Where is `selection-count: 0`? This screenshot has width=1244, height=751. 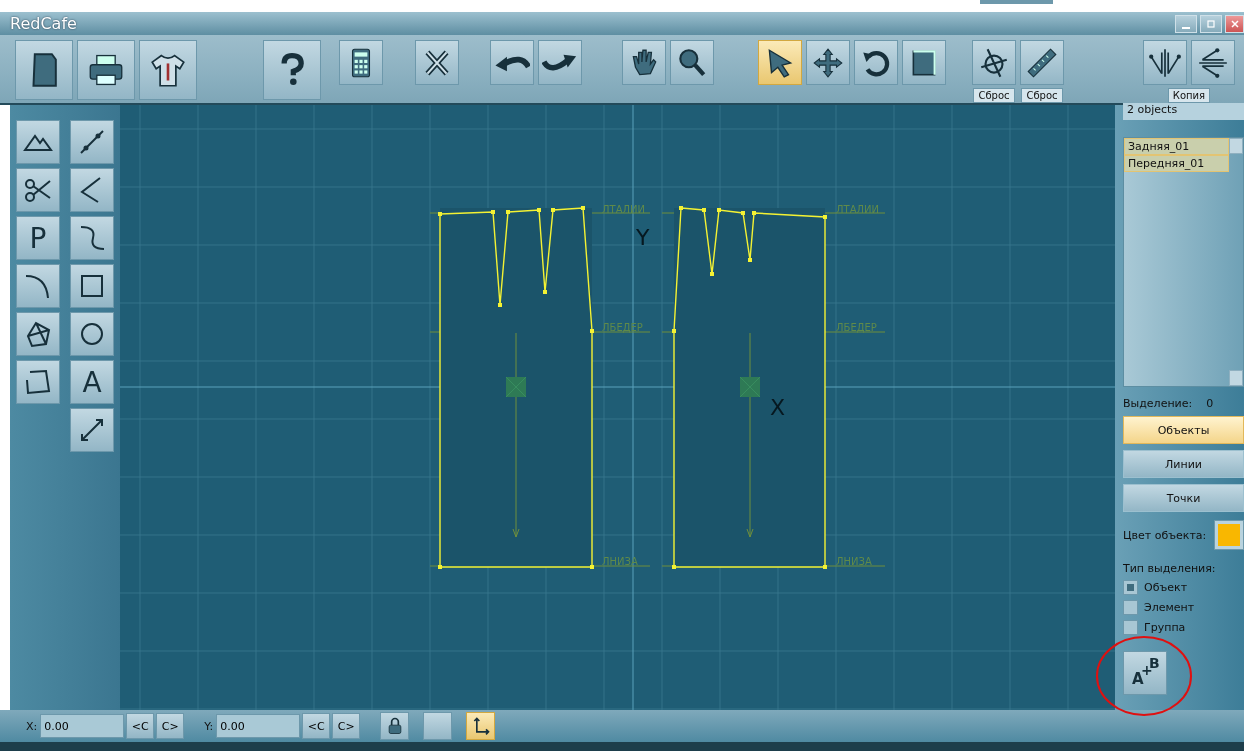 selection-count: 0 is located at coordinates (1210, 403).